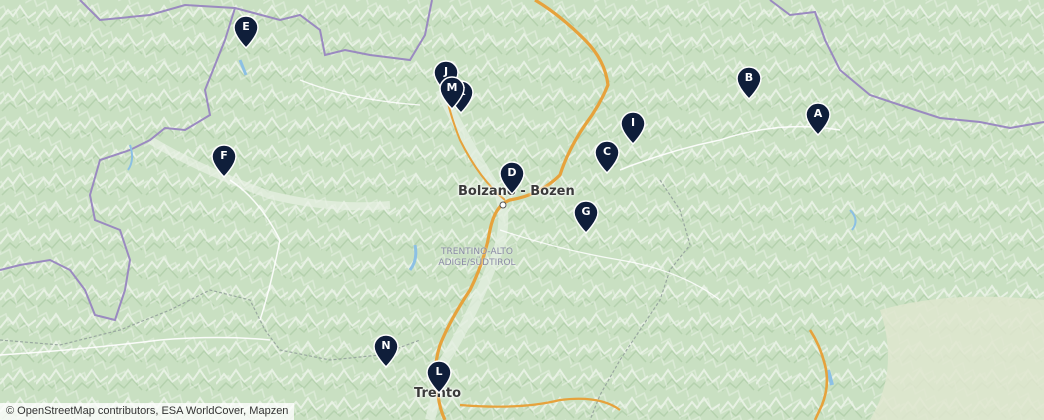 Image resolution: width=1044 pixels, height=420 pixels. I want to click on marker-label: C, so click(607, 151).